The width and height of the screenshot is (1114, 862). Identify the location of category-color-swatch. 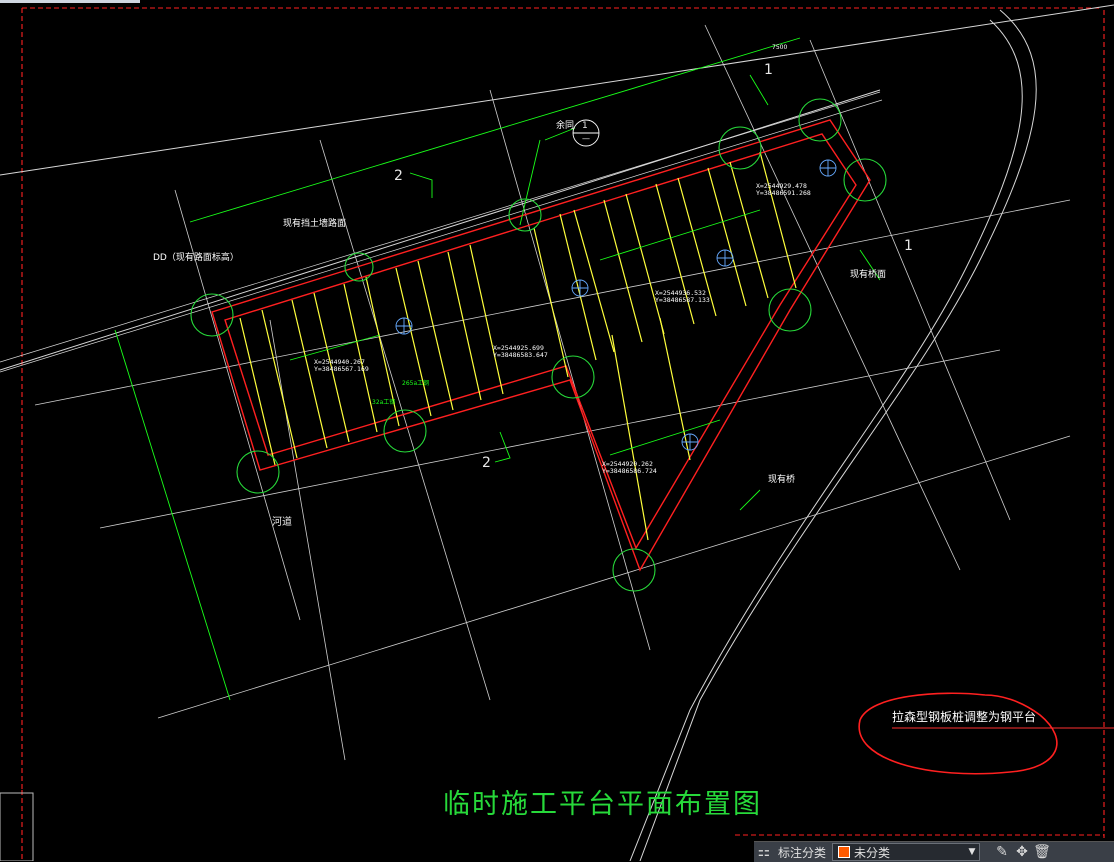
(844, 852).